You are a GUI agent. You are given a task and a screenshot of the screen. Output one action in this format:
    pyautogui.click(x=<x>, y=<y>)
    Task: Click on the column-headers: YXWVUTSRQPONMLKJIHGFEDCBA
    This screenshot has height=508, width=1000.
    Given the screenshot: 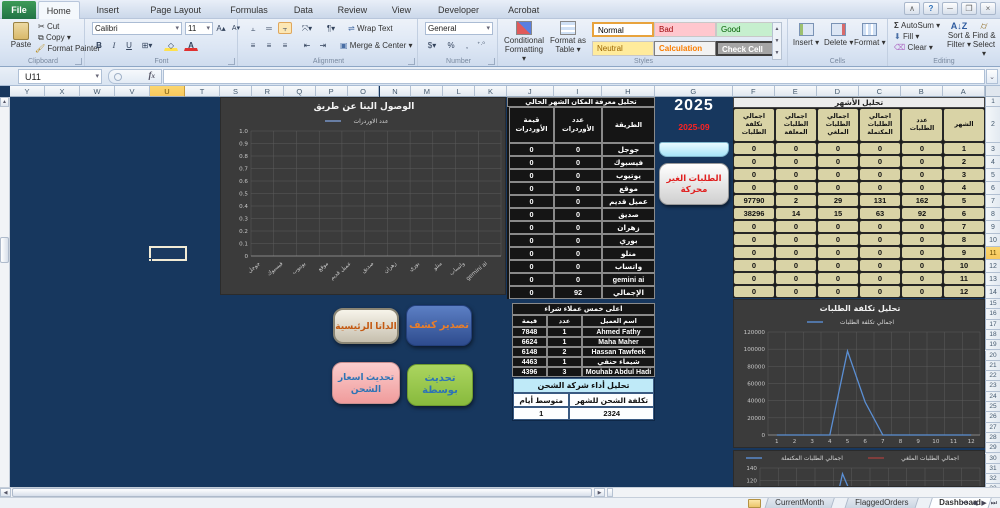 What is the action you would take?
    pyautogui.click(x=500, y=91)
    